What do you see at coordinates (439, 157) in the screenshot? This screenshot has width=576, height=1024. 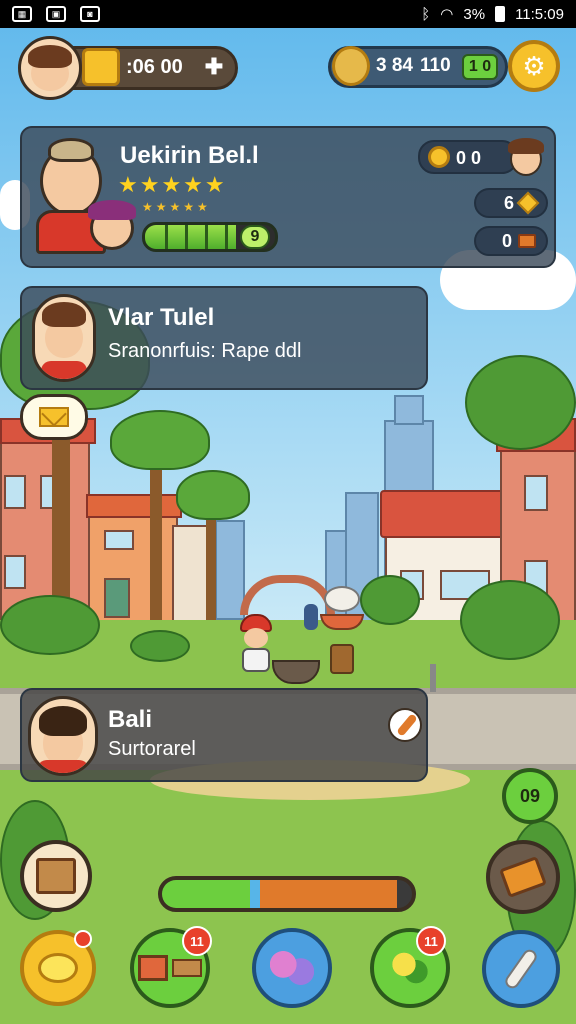 I see `coin-icon` at bounding box center [439, 157].